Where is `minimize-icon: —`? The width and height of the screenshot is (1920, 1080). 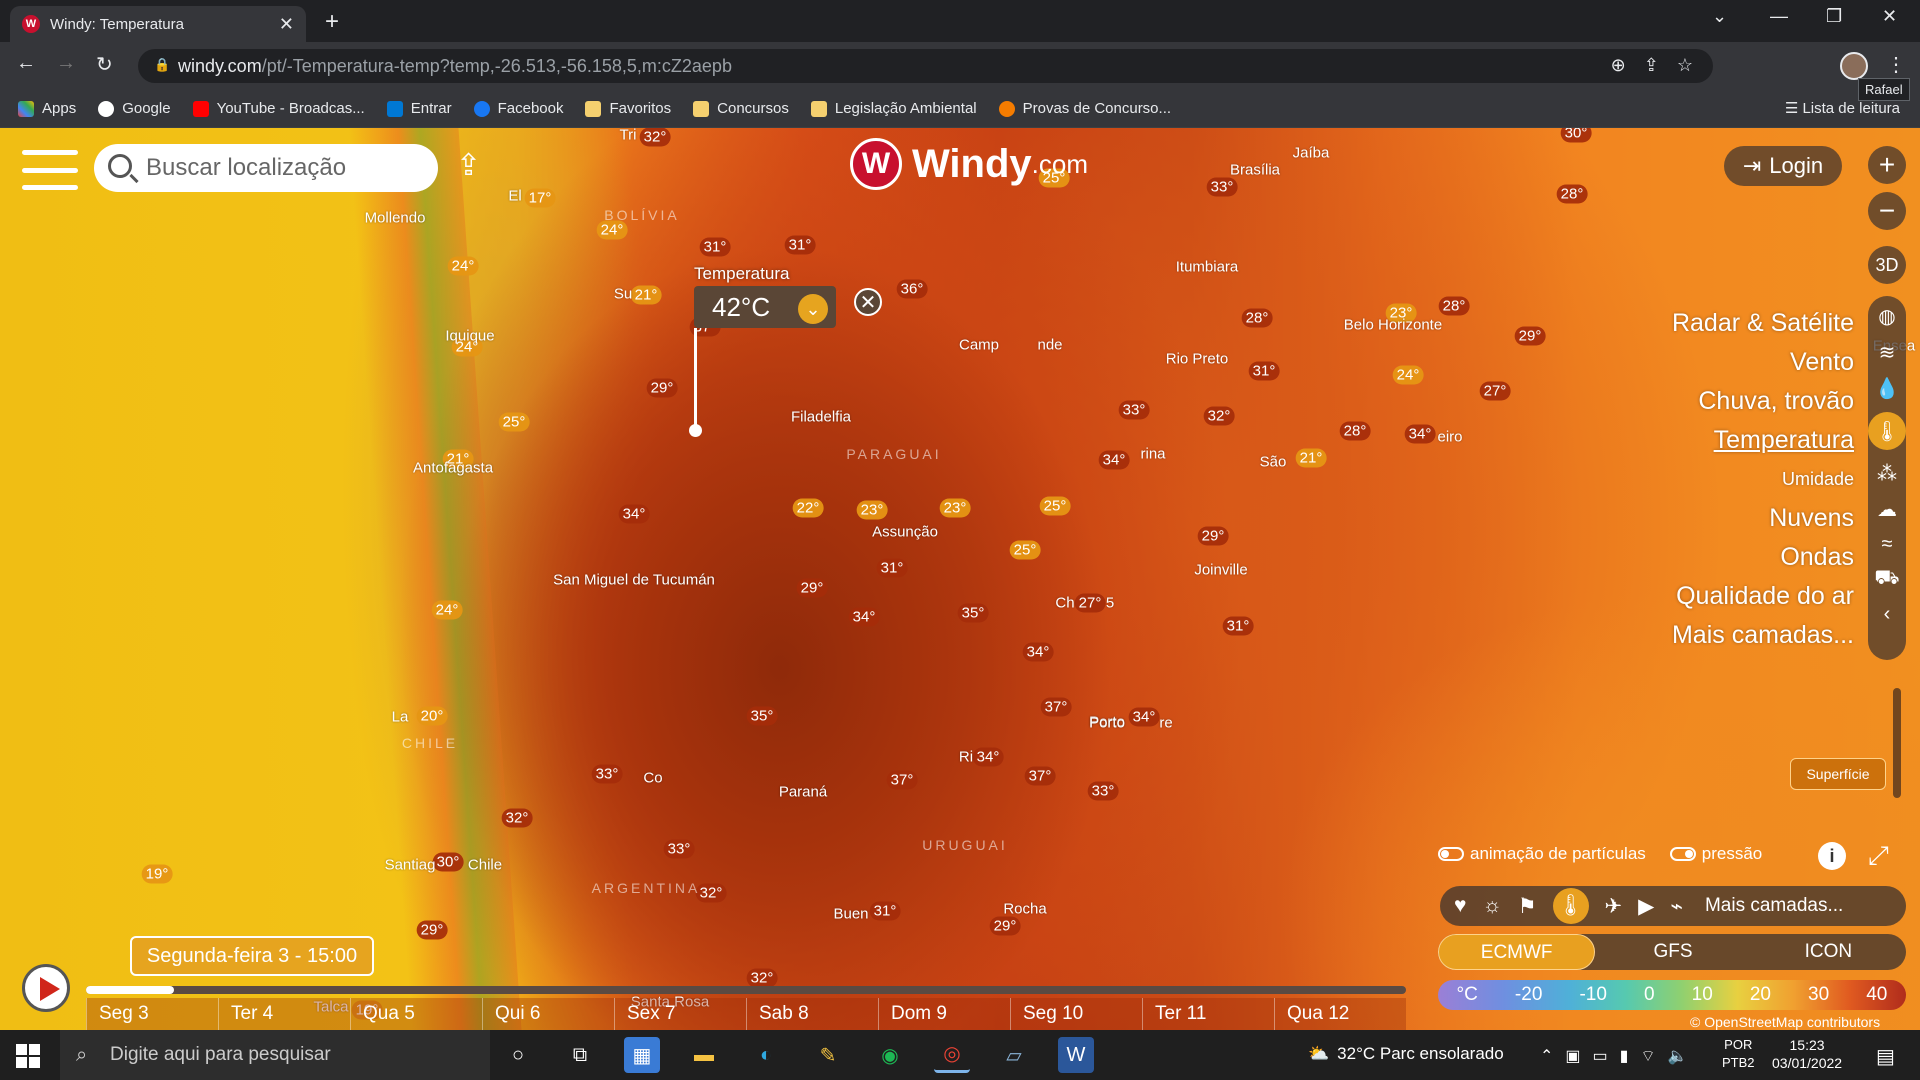
minimize-icon: — is located at coordinates (1779, 16).